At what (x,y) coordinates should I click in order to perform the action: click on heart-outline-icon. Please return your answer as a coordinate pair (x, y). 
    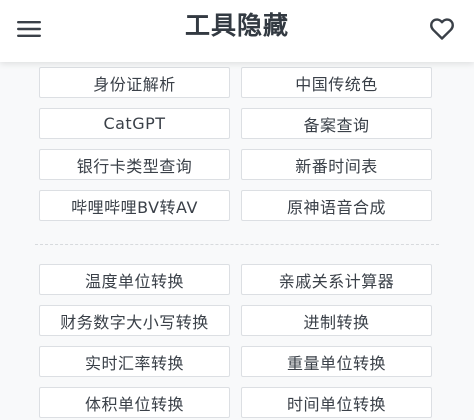
    Looking at the image, I should click on (442, 31).